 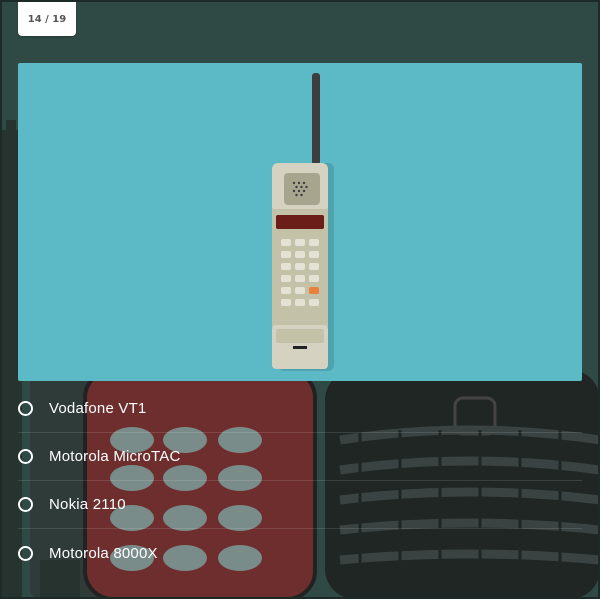 I want to click on answer-option-label: Motorola MicroTAC, so click(x=115, y=456).